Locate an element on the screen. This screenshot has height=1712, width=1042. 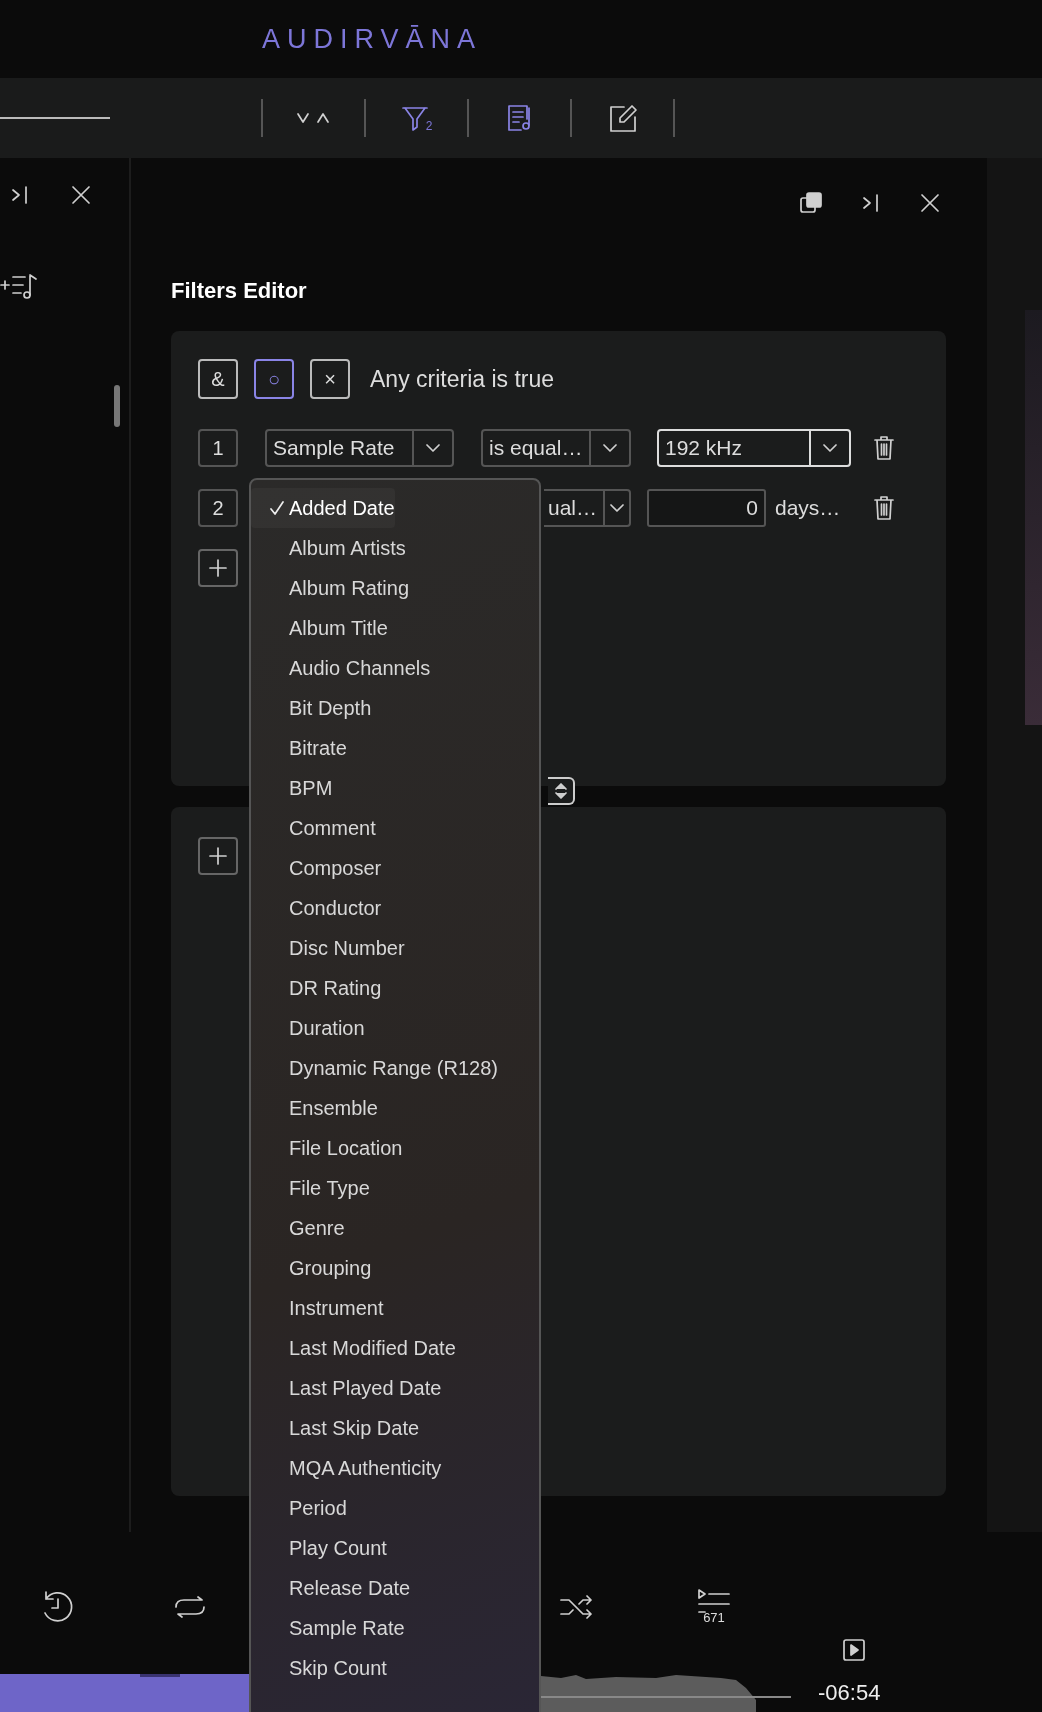
add-group-button is located at coordinates (218, 856).